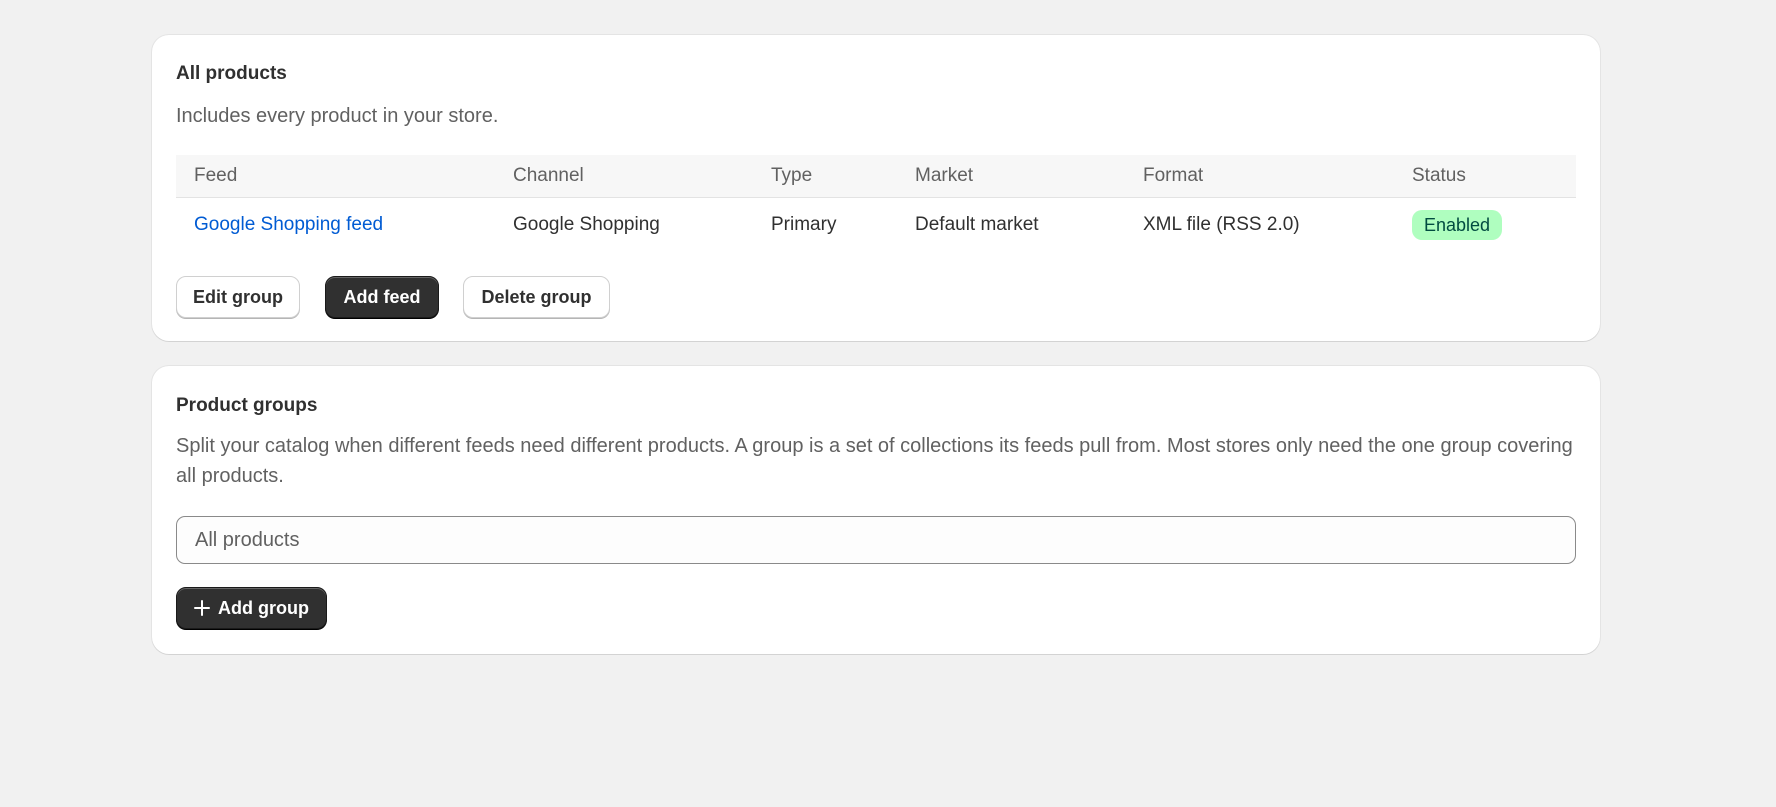 The image size is (1776, 807). What do you see at coordinates (288, 224) in the screenshot?
I see `feed-link: Google Shopping feed` at bounding box center [288, 224].